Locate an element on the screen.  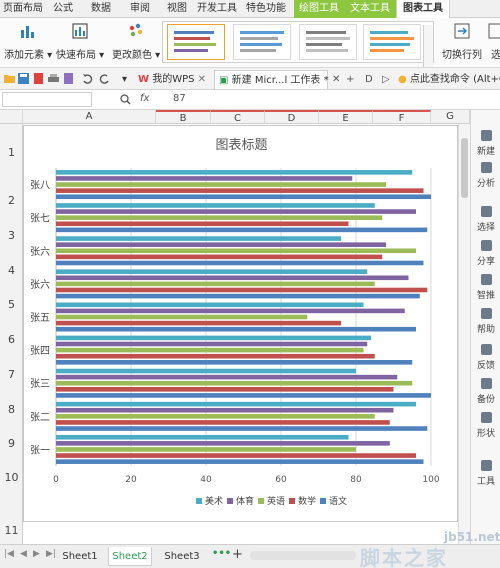
side-panel-select: 选择 is located at coordinates (485, 219).